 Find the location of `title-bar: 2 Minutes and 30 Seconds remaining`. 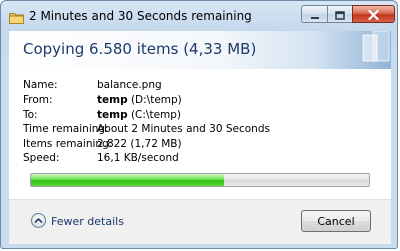

title-bar: 2 Minutes and 30 Seconds remaining is located at coordinates (199, 16).